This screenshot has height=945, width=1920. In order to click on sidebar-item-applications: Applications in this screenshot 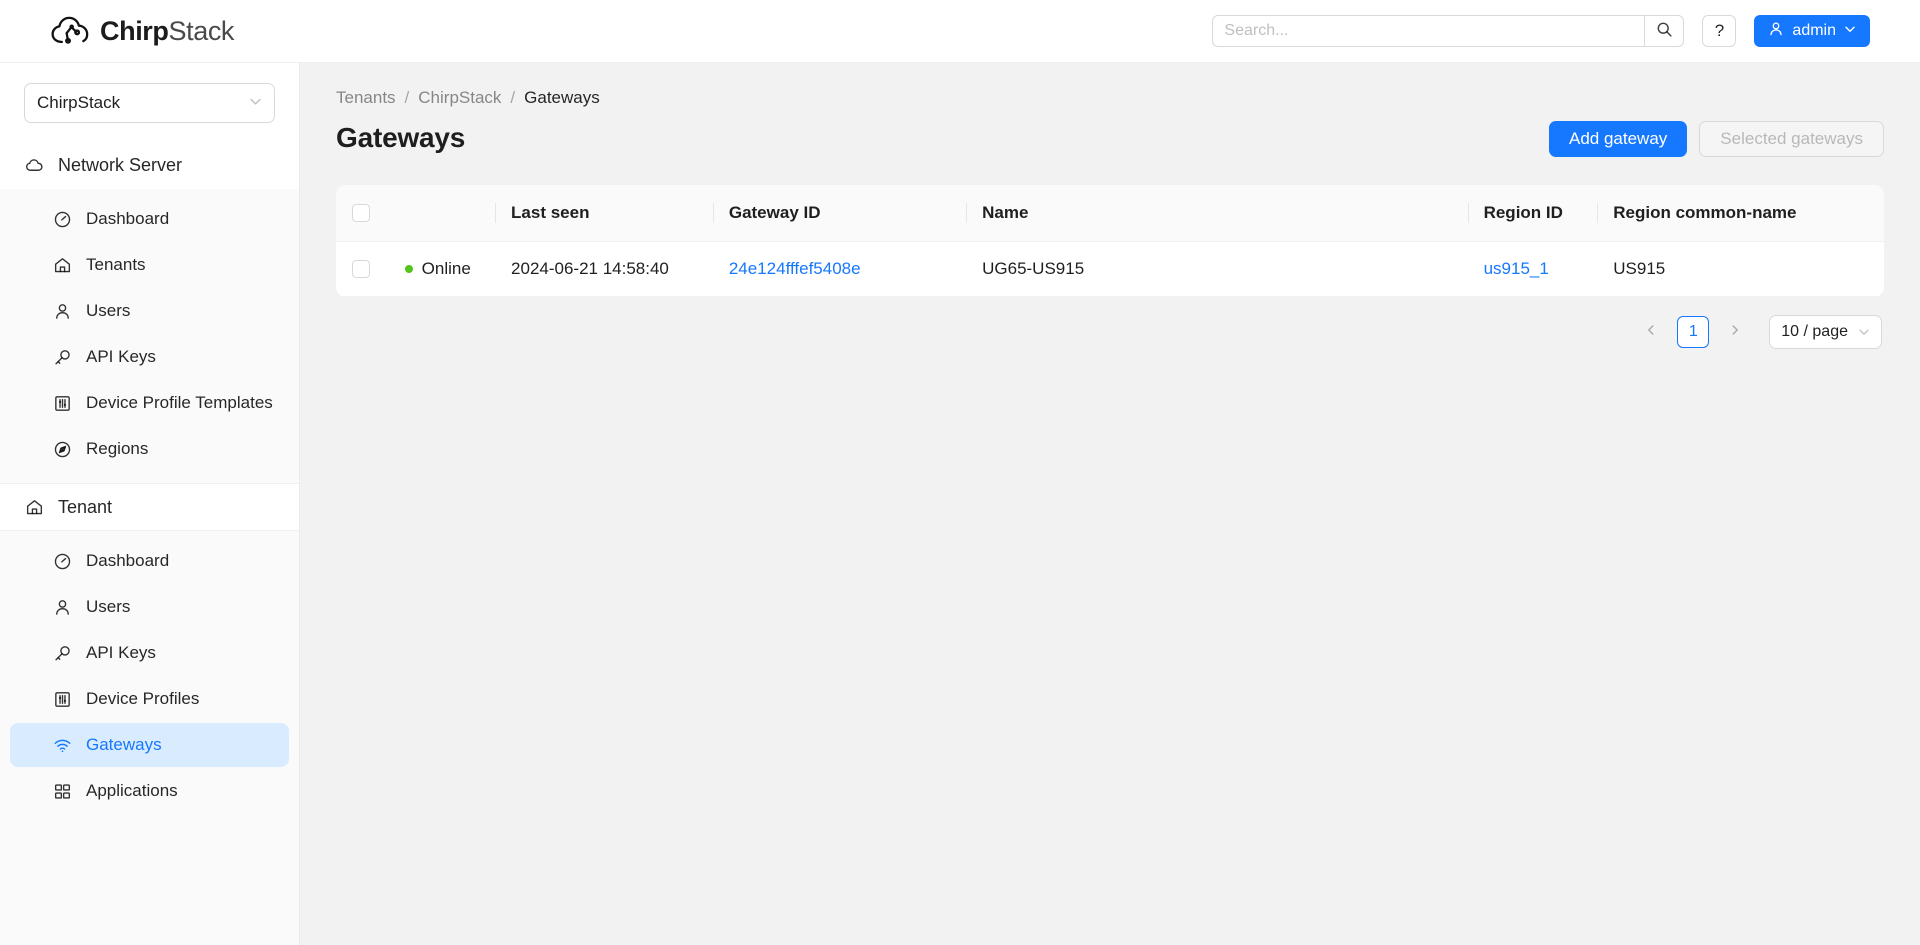, I will do `click(149, 791)`.